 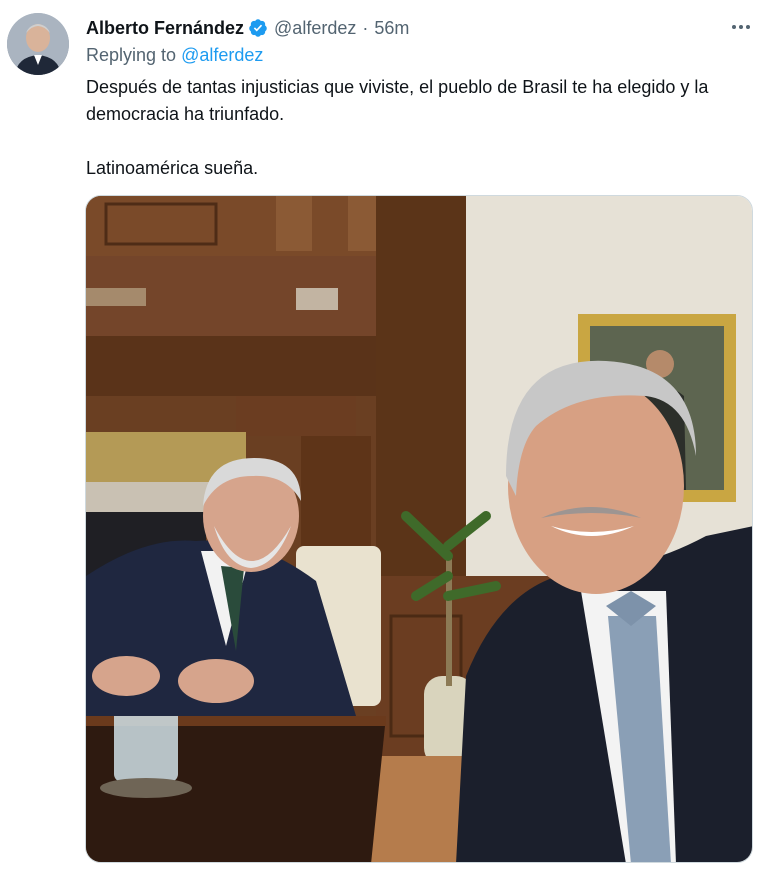 I want to click on avatar-image, so click(x=38, y=44).